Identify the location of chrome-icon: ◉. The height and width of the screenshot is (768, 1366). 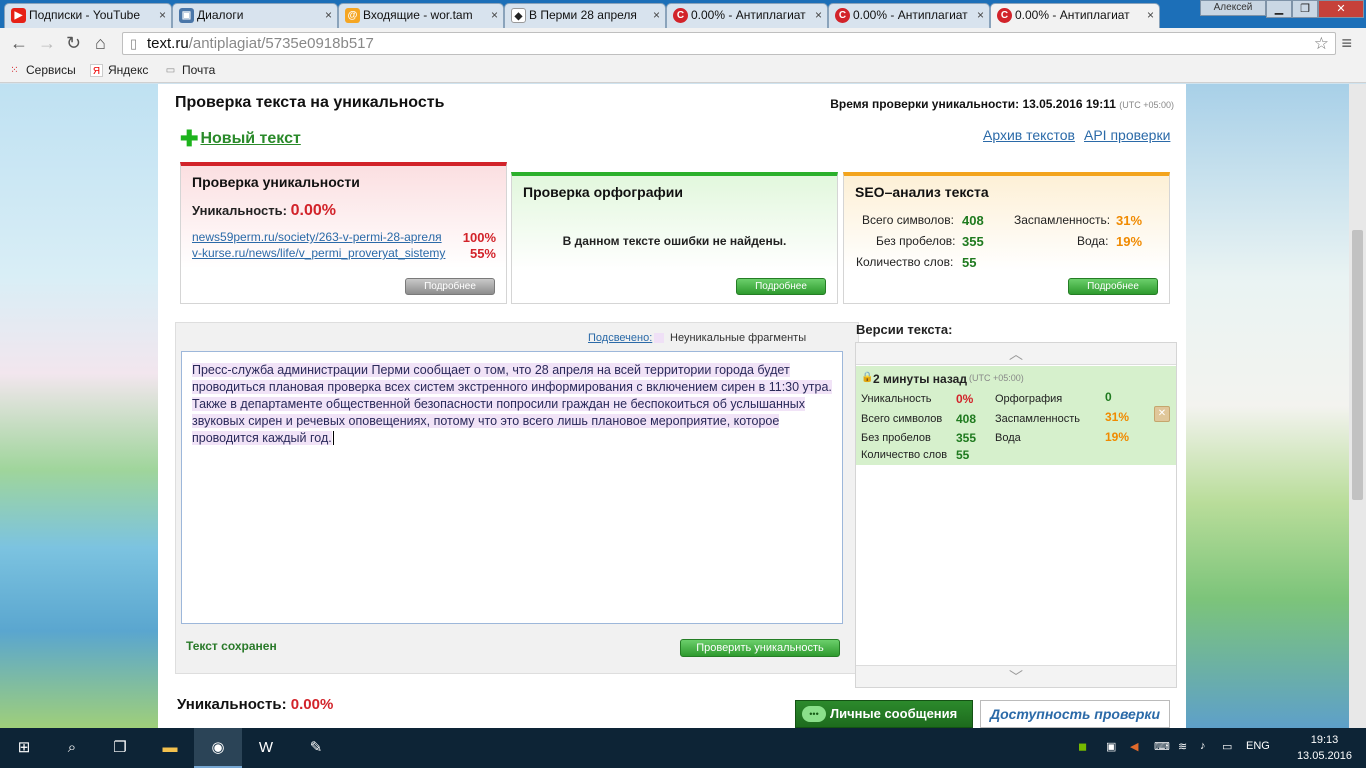
(218, 748).